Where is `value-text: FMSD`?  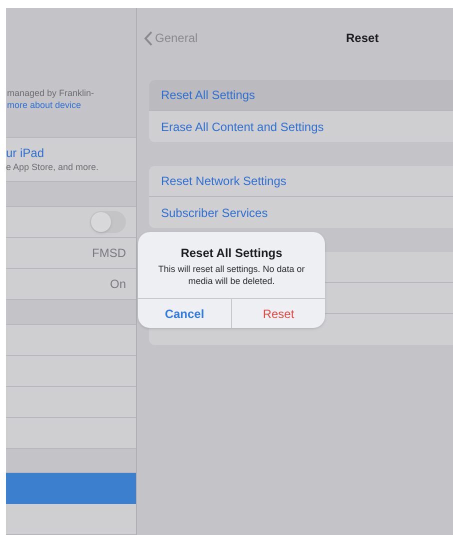 value-text: FMSD is located at coordinates (109, 253).